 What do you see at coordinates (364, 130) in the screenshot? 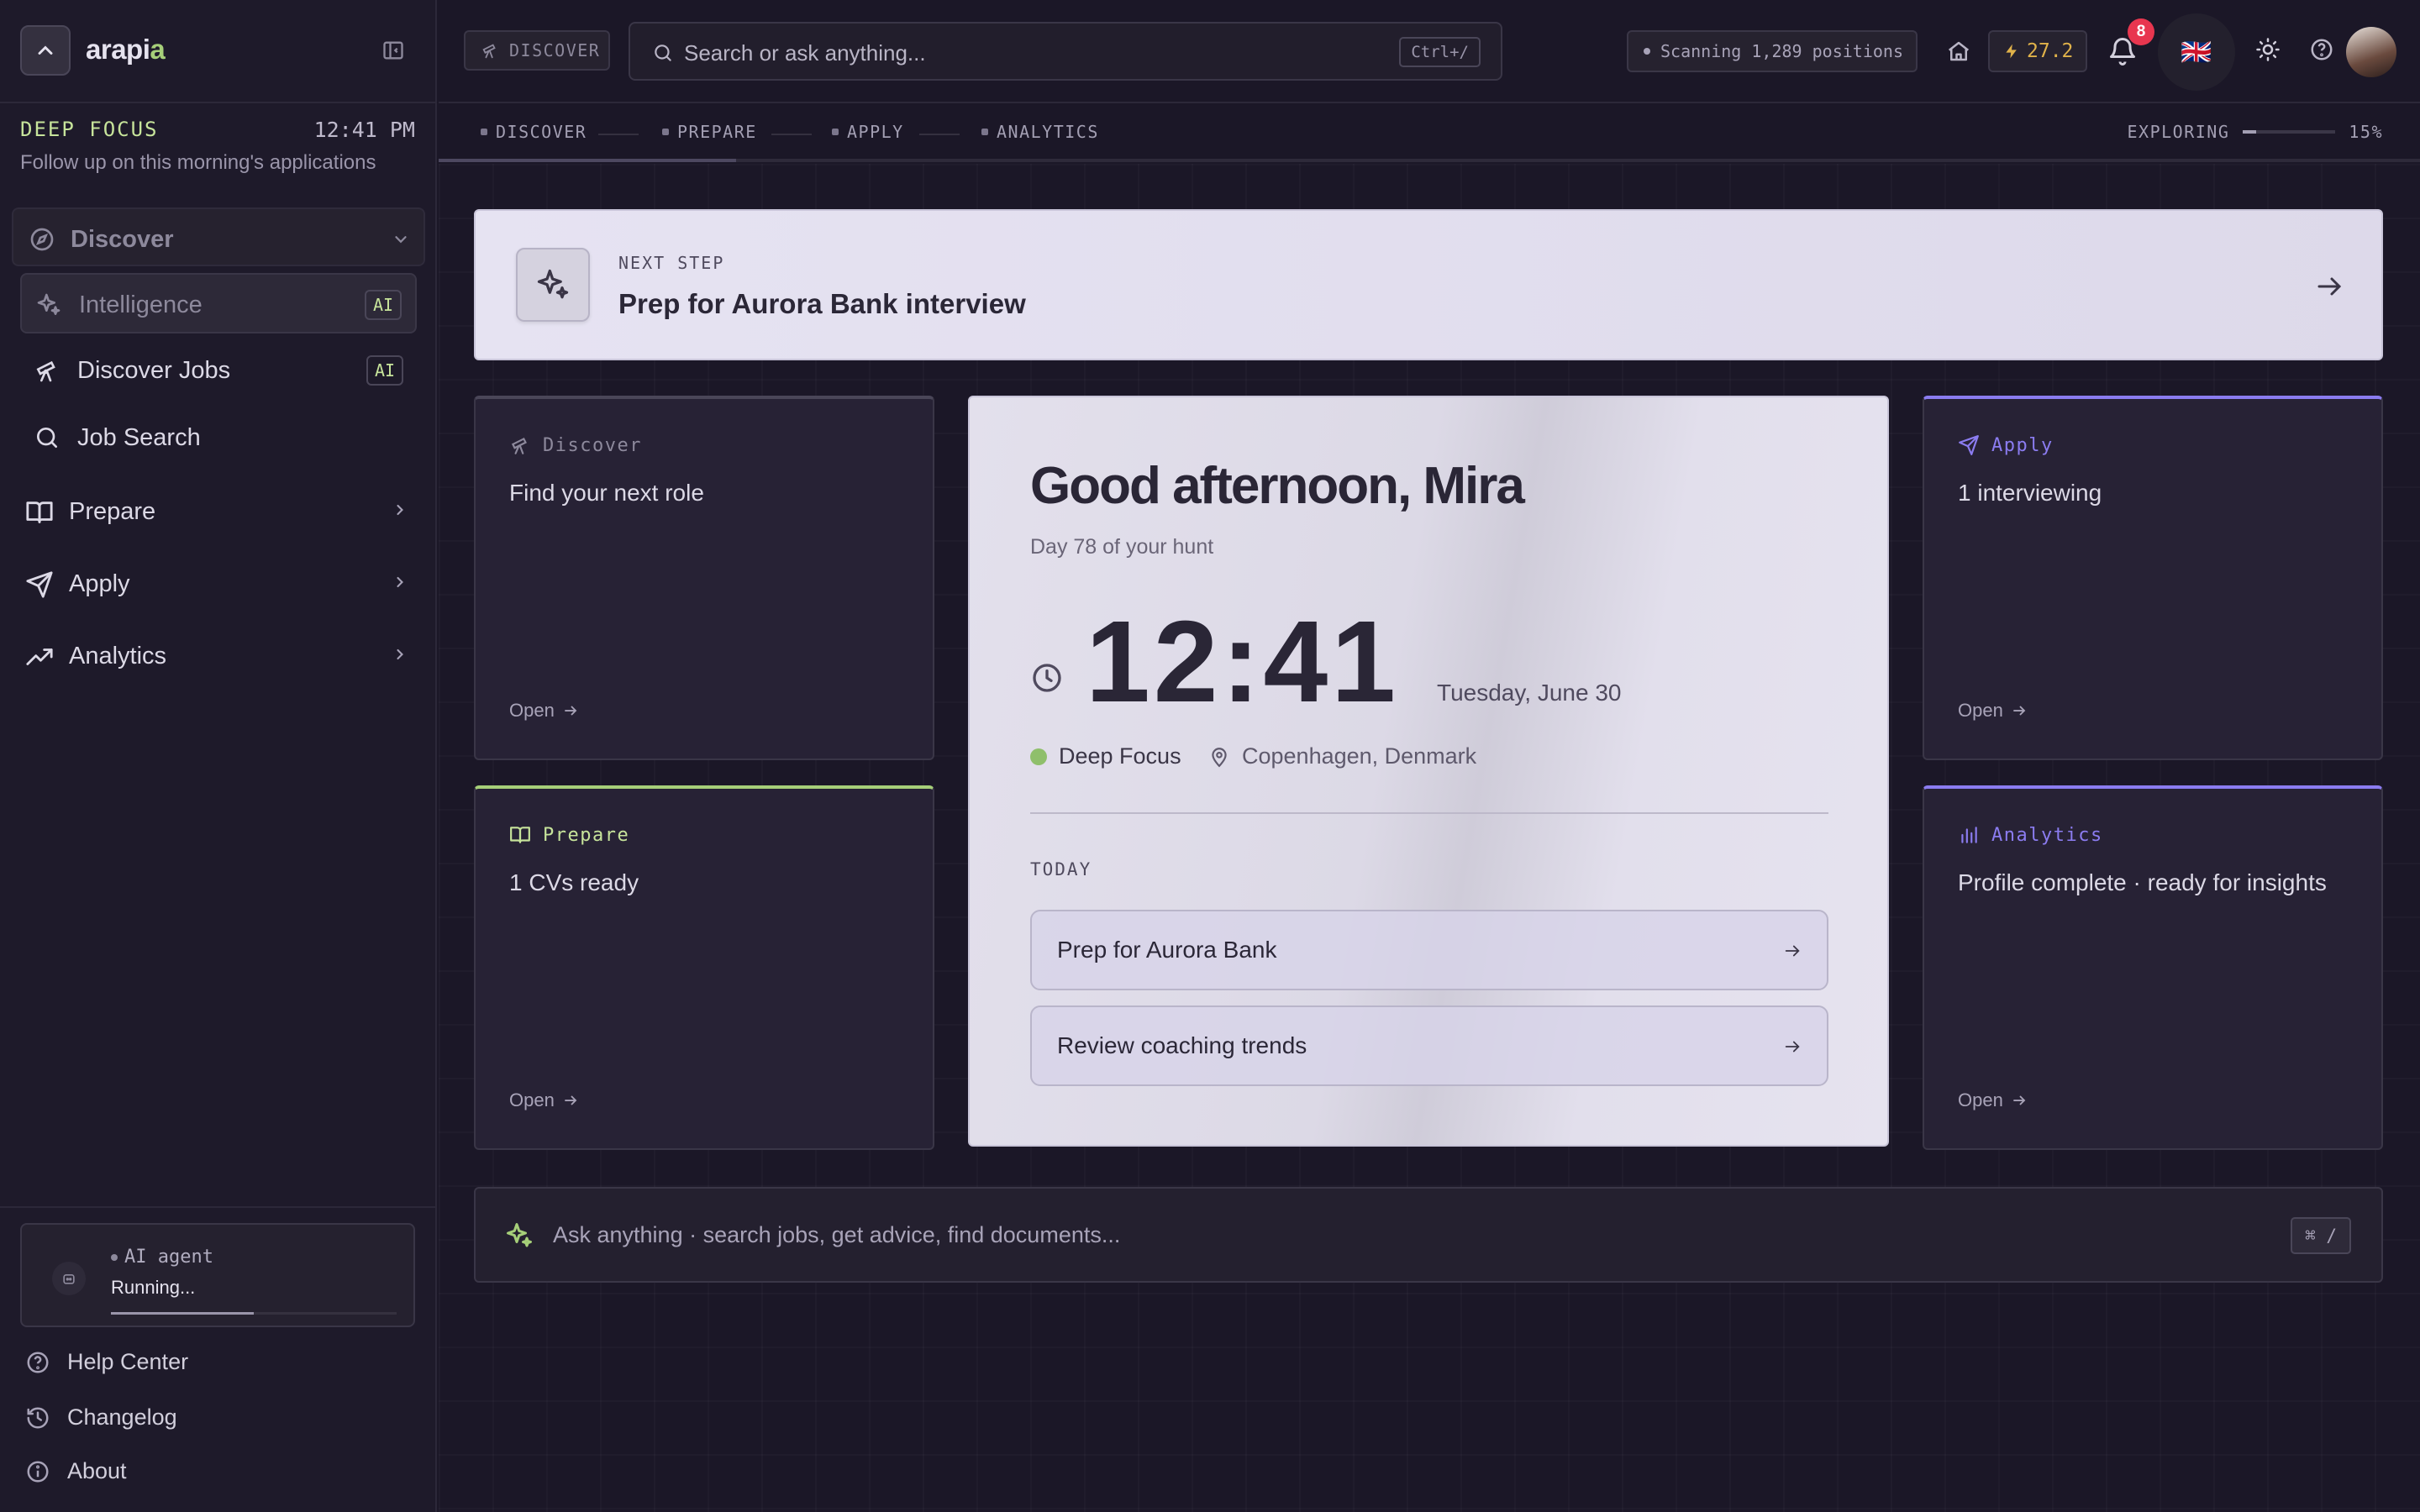
I see `focus-time: 12:41 PM` at bounding box center [364, 130].